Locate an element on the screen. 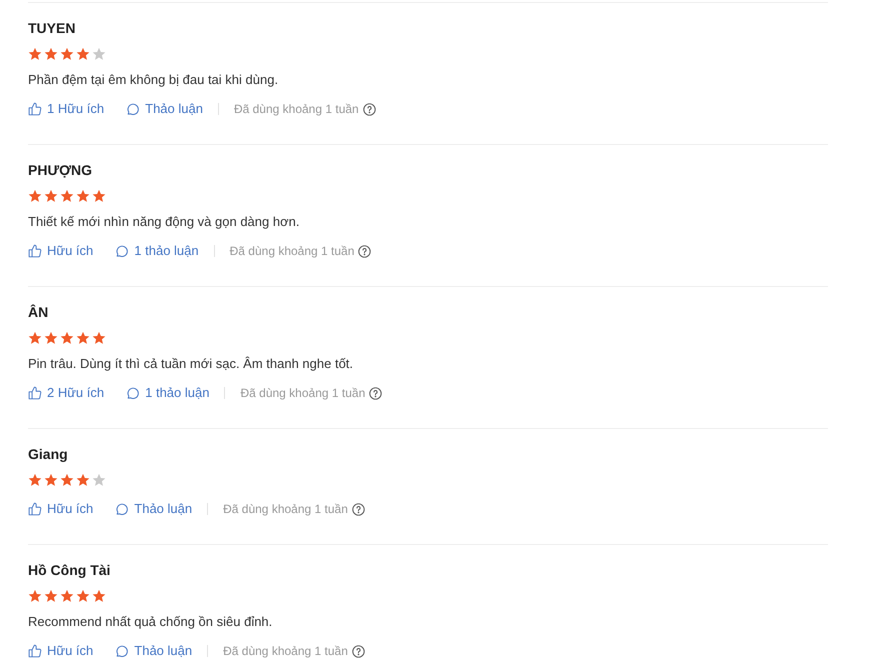 This screenshot has height=672, width=880. review-text: Pin trâu. Dùng ít thì cả tuần mới sạc. Âm thanh nghe tốt. is located at coordinates (191, 364).